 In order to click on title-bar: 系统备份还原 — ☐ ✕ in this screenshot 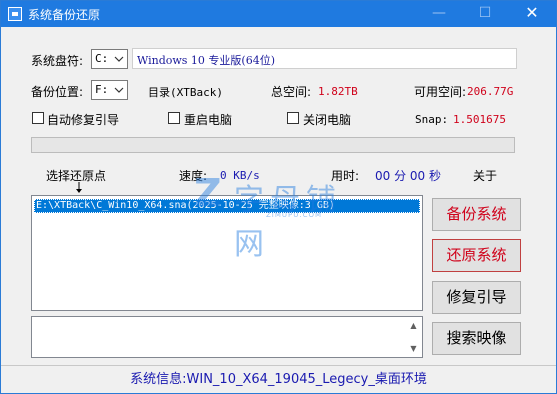, I will do `click(278, 14)`.